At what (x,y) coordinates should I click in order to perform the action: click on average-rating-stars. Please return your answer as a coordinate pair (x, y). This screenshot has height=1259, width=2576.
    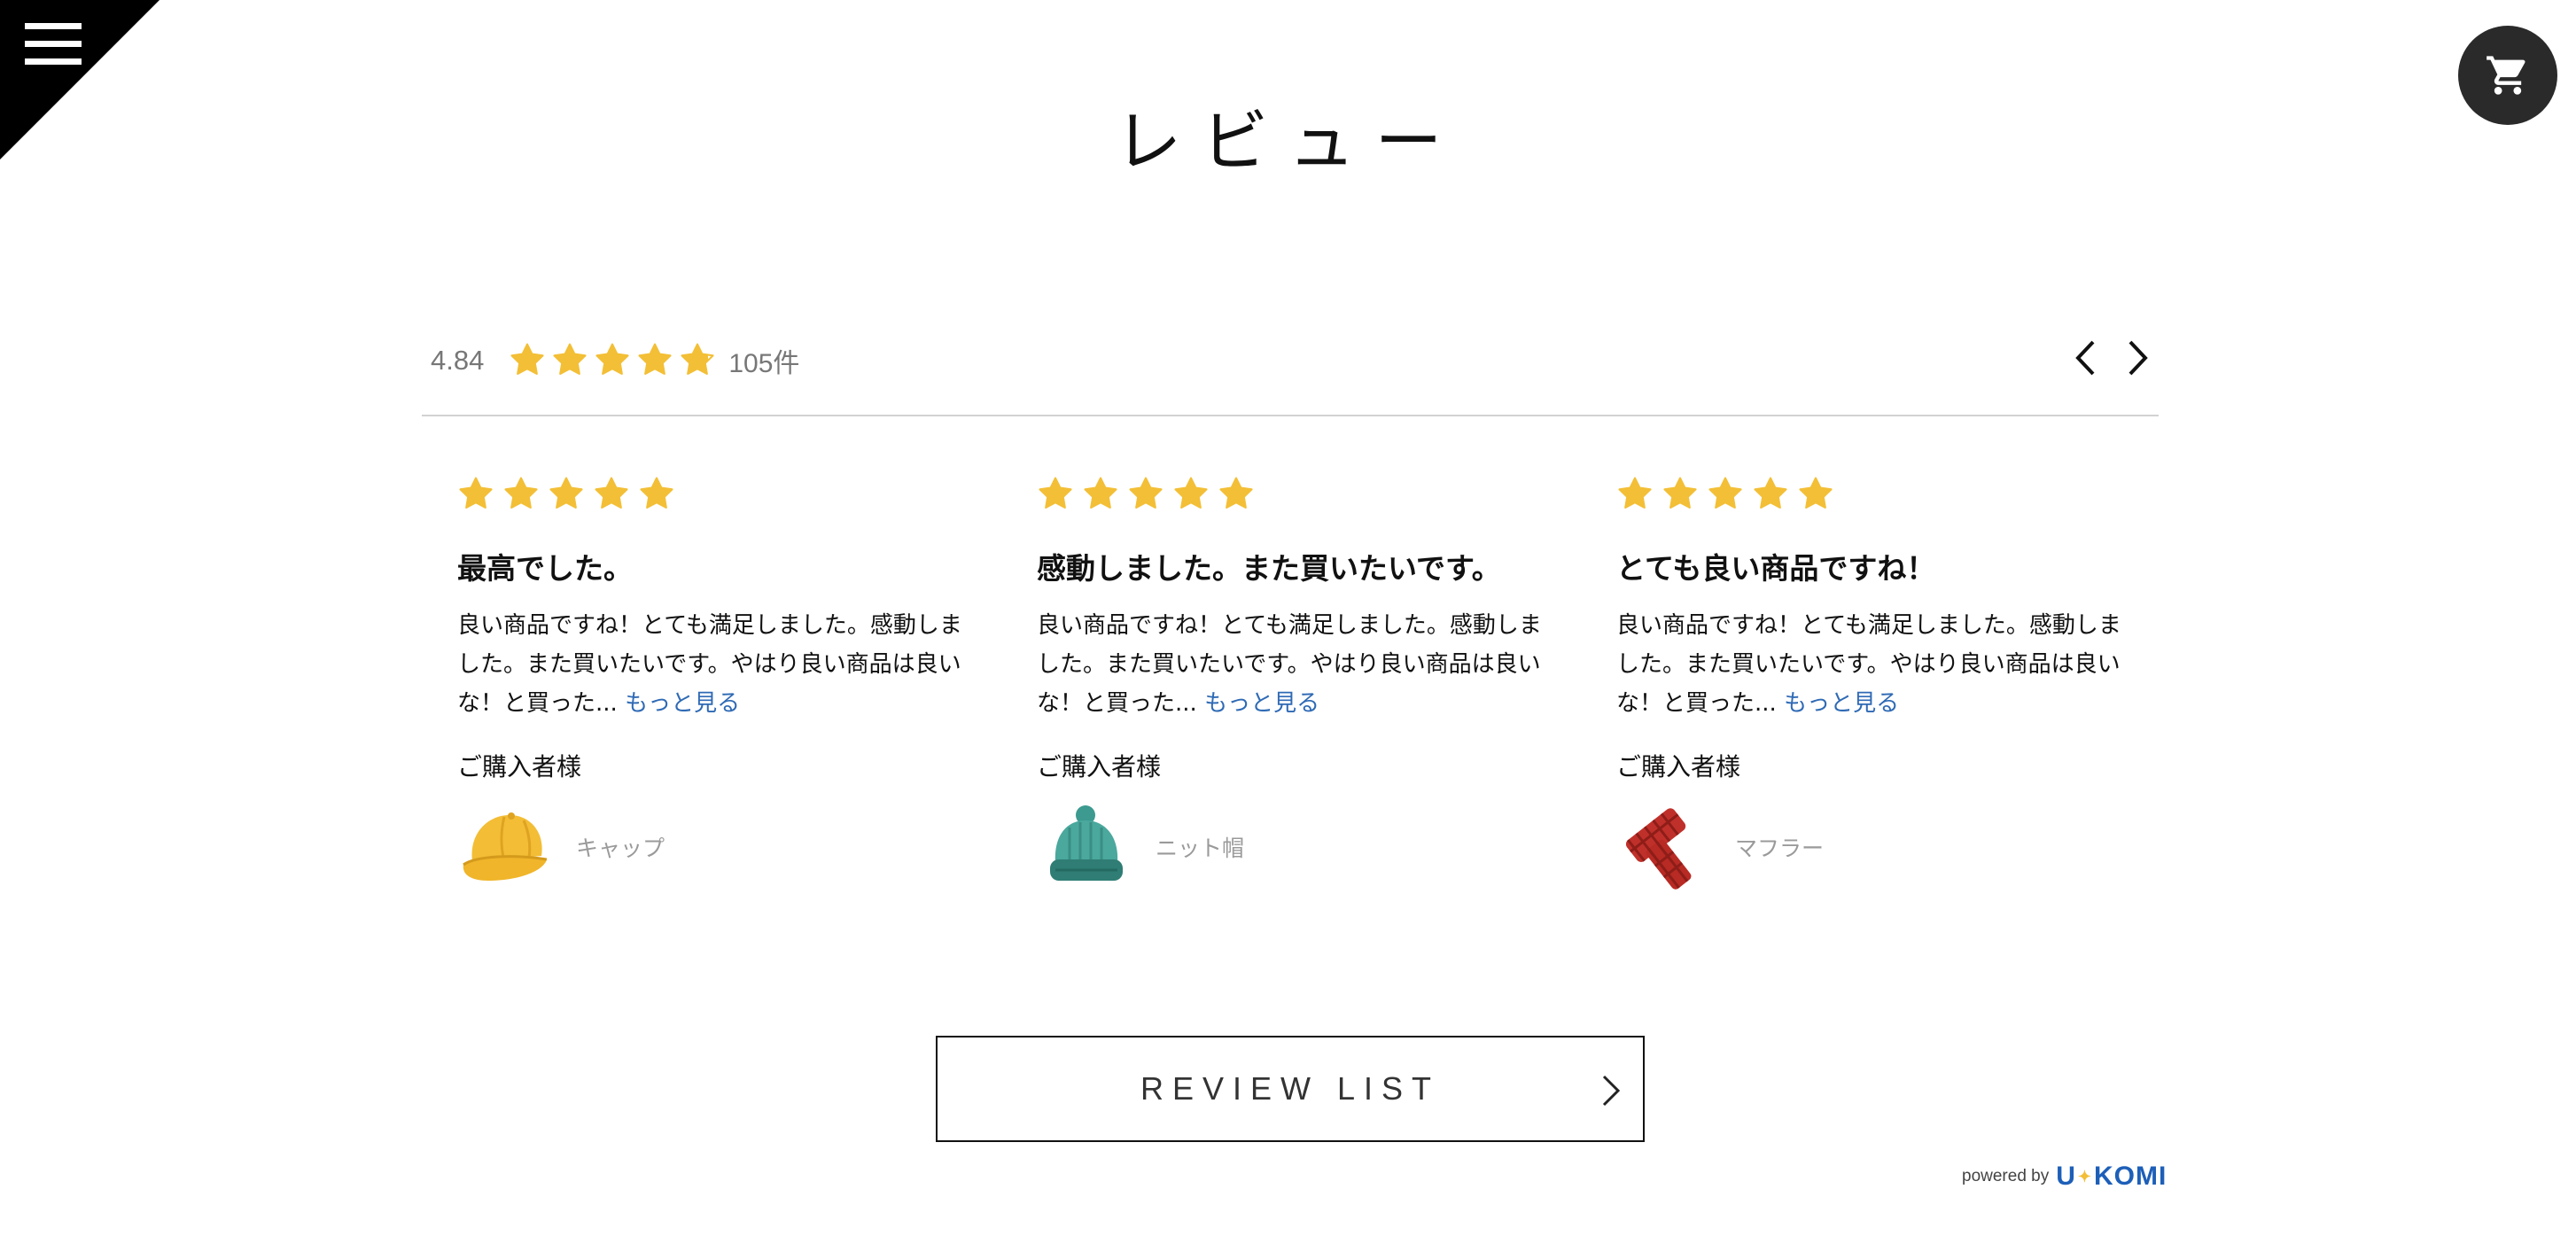
    Looking at the image, I should click on (613, 360).